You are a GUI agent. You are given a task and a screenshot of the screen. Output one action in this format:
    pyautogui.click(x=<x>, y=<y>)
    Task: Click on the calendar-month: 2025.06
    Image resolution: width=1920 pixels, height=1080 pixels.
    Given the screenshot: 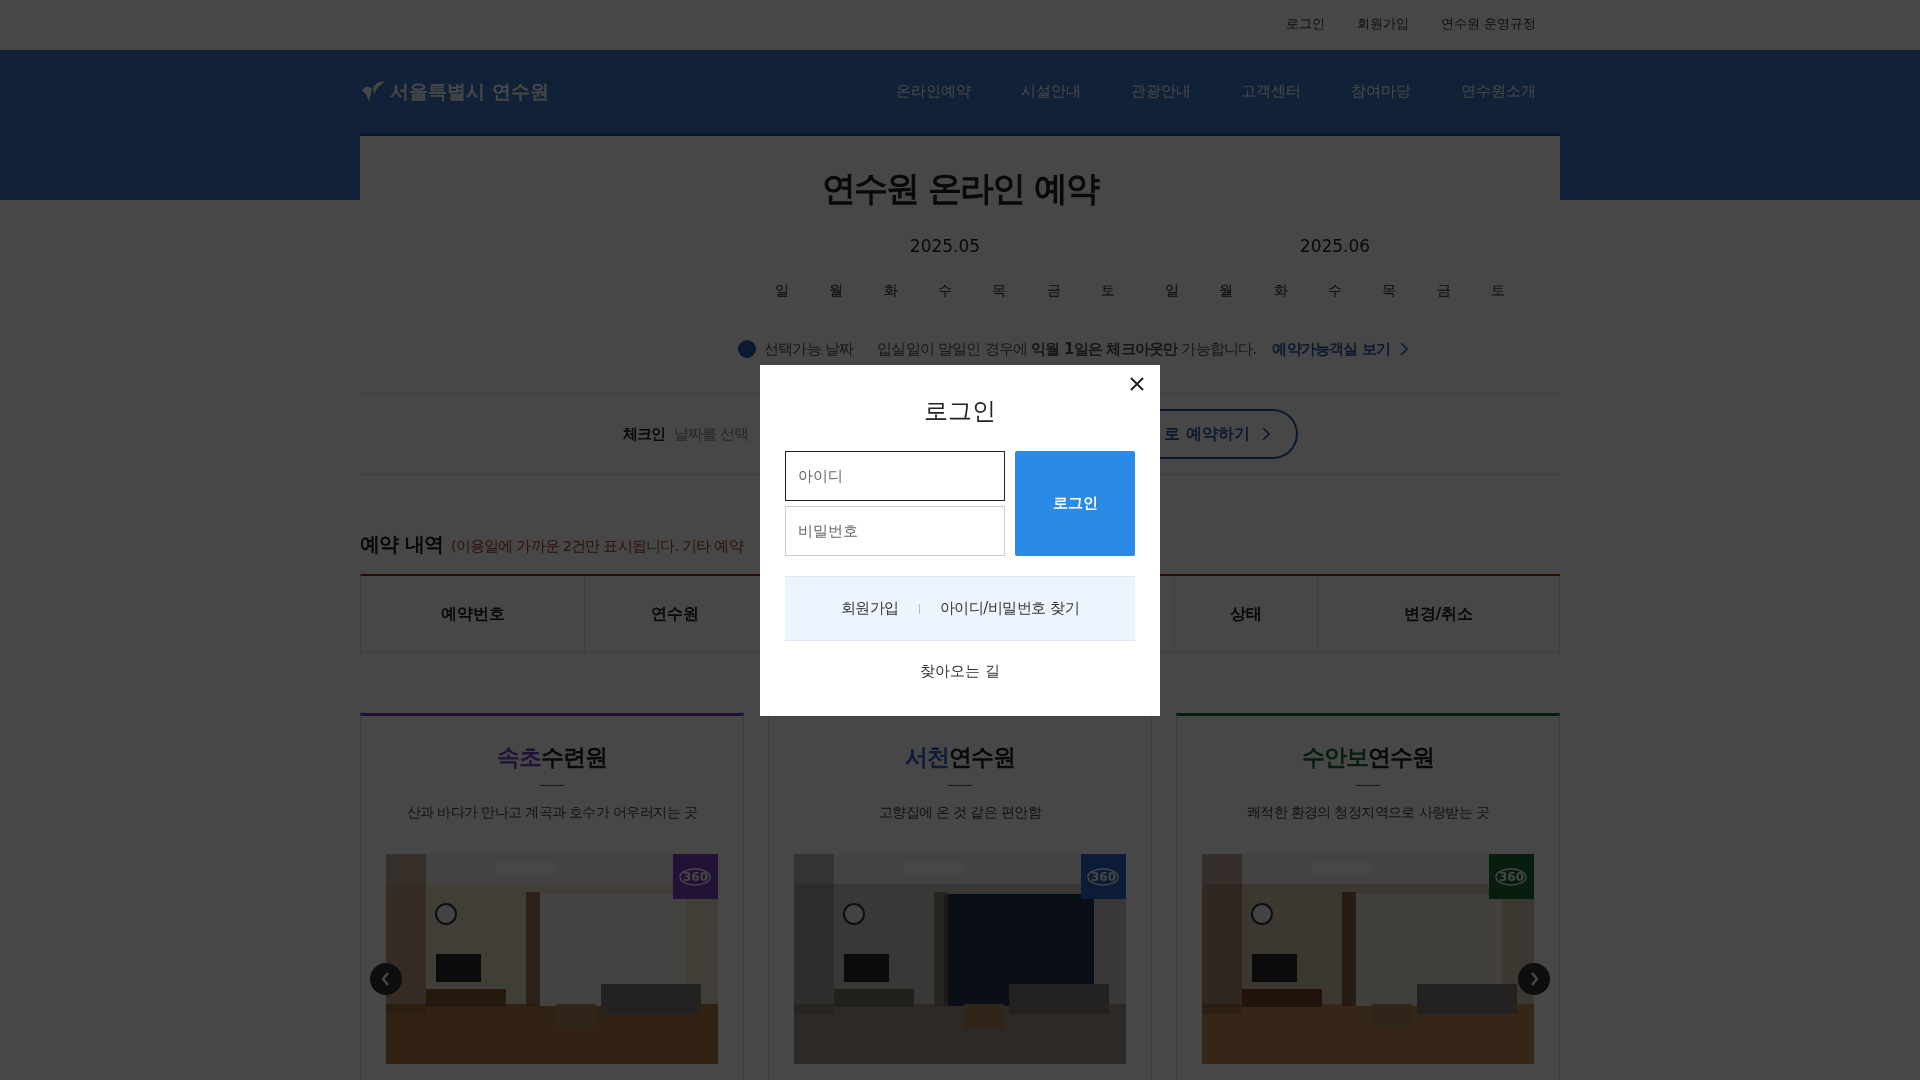 What is the action you would take?
    pyautogui.click(x=1335, y=246)
    